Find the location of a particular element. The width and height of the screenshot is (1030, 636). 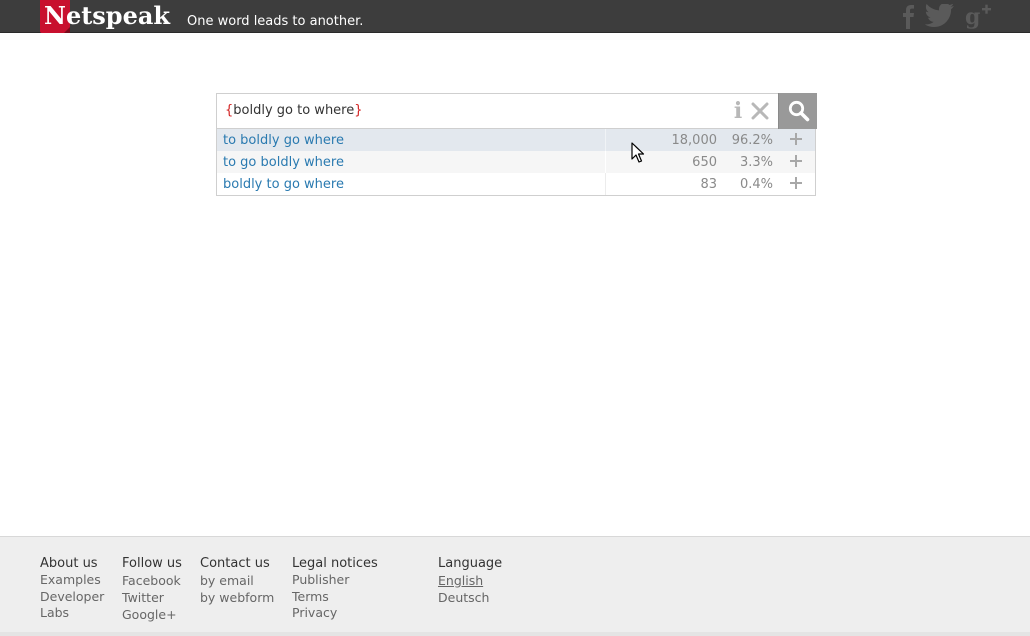

footer-legal-title: Legal notices is located at coordinates (335, 563).